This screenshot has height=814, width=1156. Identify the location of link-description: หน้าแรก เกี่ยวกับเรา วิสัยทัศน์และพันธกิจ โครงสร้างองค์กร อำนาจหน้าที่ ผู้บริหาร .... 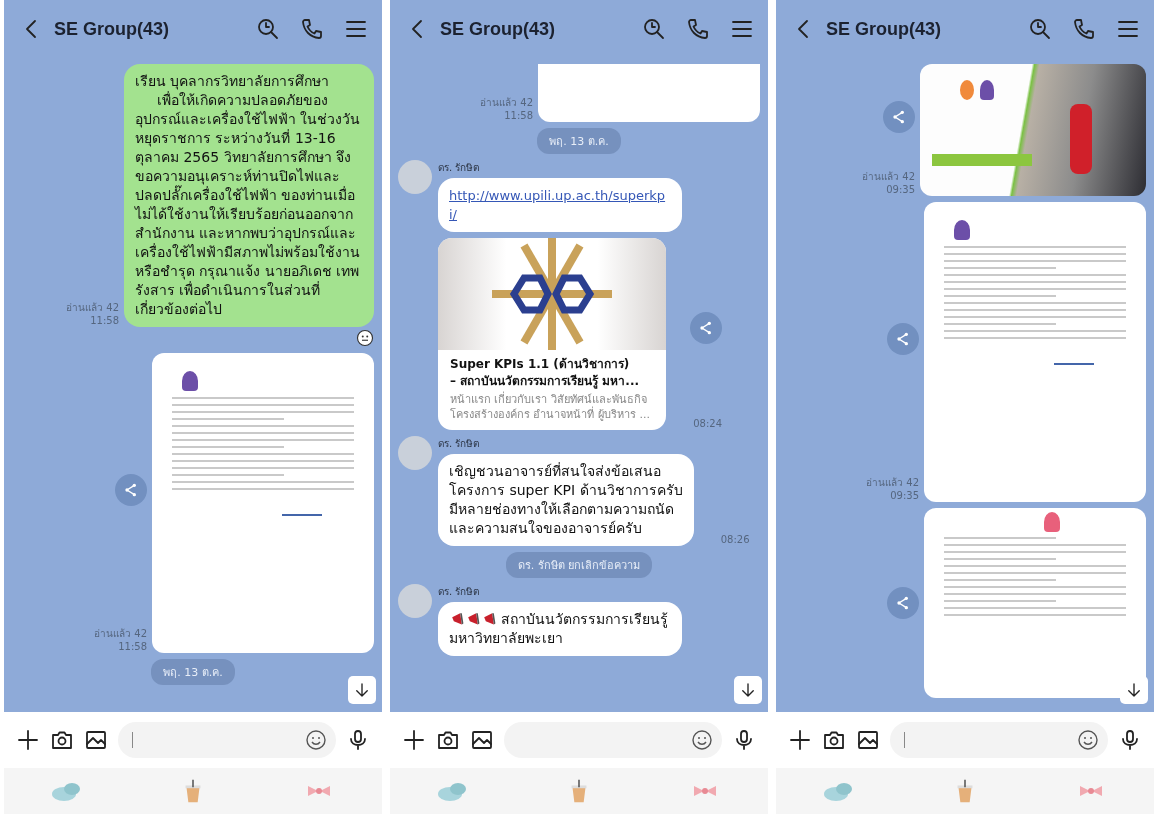
(550, 406).